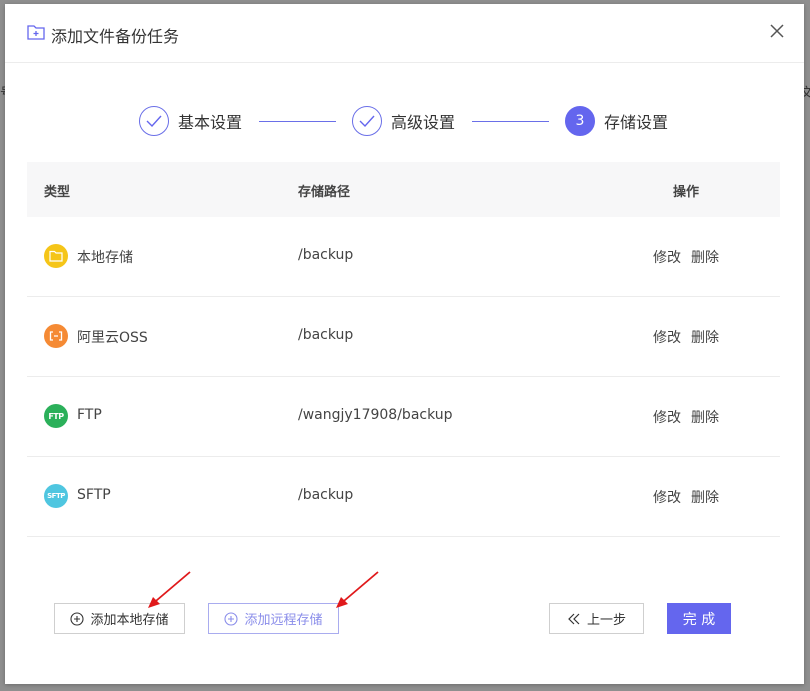  What do you see at coordinates (777, 31) in the screenshot?
I see `close-icon` at bounding box center [777, 31].